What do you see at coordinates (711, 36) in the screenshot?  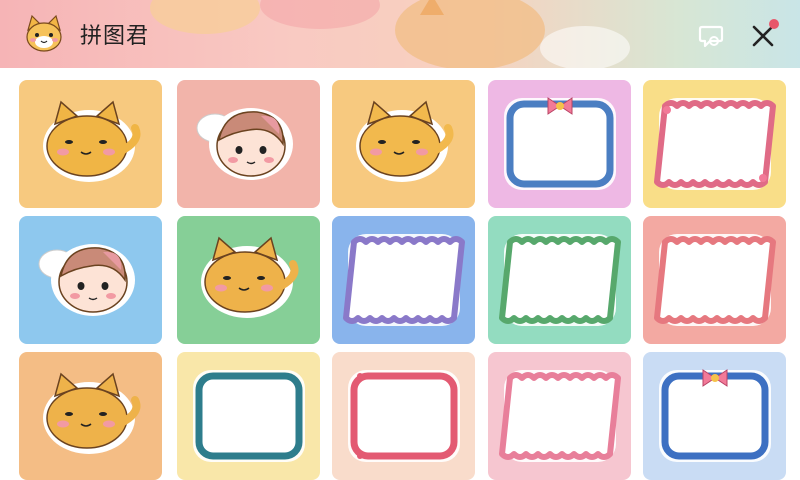 I see `speech-bubble-icon` at bounding box center [711, 36].